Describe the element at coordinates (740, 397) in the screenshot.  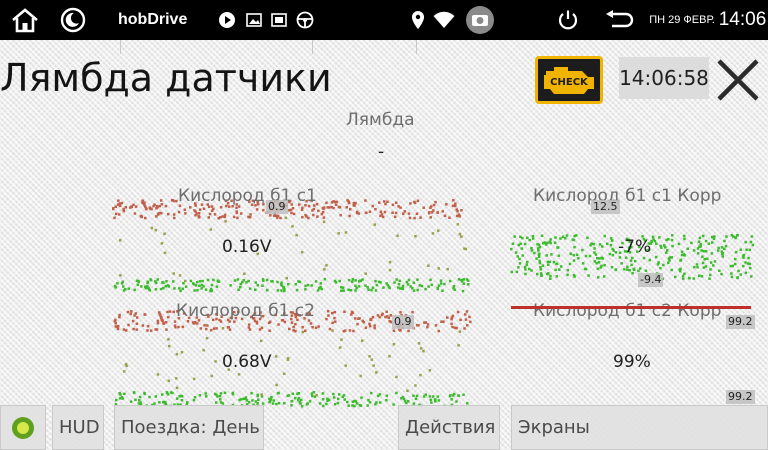
I see `o2-b1s2-trim-bottom: 99.2` at that location.